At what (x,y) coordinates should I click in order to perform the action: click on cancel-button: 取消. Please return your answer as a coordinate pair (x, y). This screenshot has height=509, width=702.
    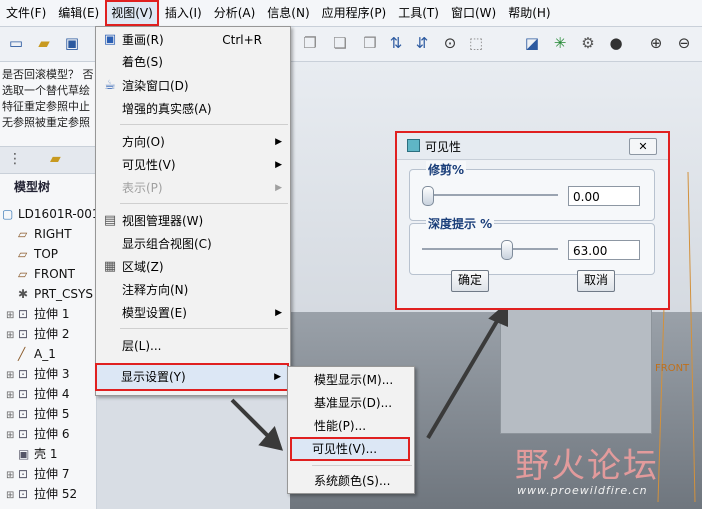
    Looking at the image, I should click on (596, 281).